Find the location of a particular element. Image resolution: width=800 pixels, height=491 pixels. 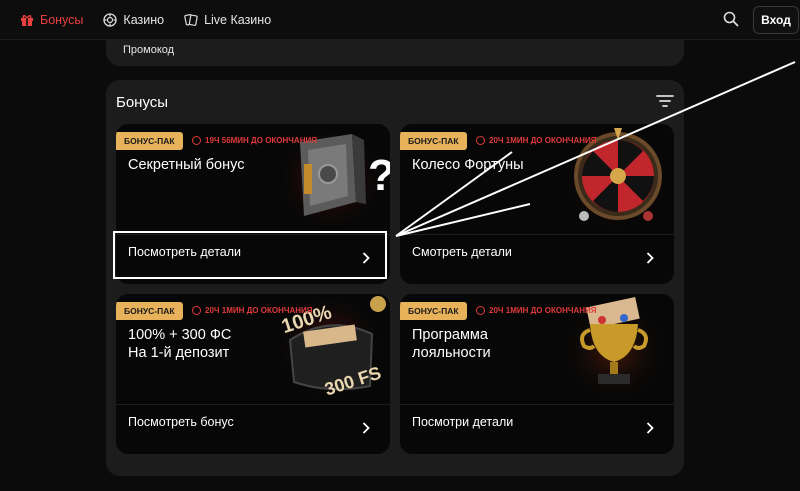

nav-item-bonuses: Бонусы is located at coordinates (51, 20).